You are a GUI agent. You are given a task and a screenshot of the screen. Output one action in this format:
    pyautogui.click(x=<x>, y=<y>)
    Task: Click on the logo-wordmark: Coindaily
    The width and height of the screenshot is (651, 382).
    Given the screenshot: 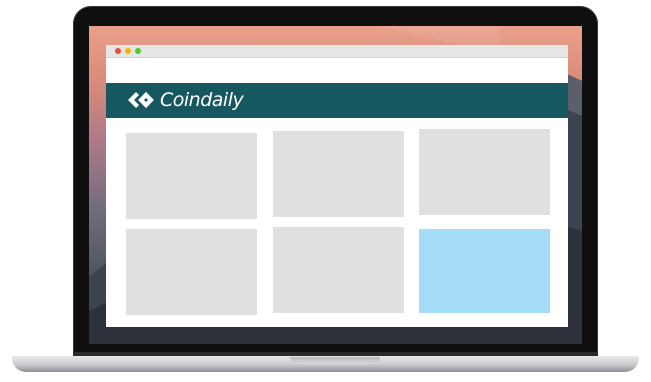 What is the action you would take?
    pyautogui.click(x=202, y=100)
    